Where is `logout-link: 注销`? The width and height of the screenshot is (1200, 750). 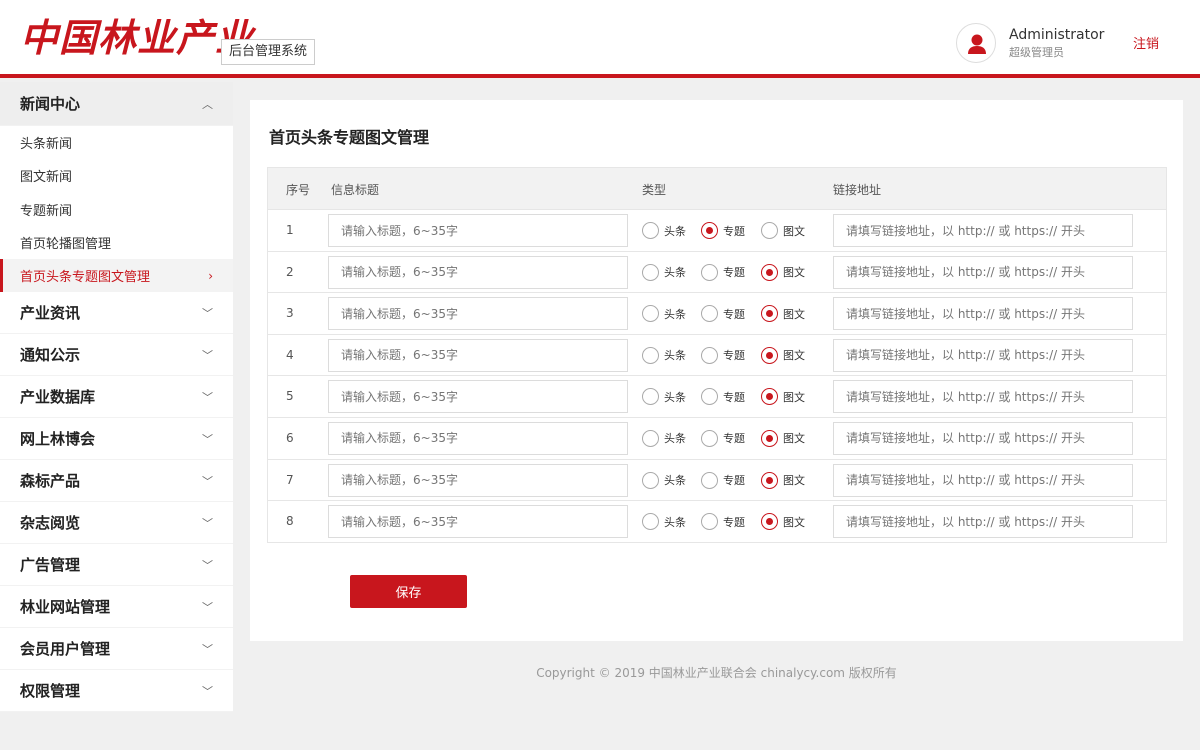
logout-link: 注销 is located at coordinates (1146, 45).